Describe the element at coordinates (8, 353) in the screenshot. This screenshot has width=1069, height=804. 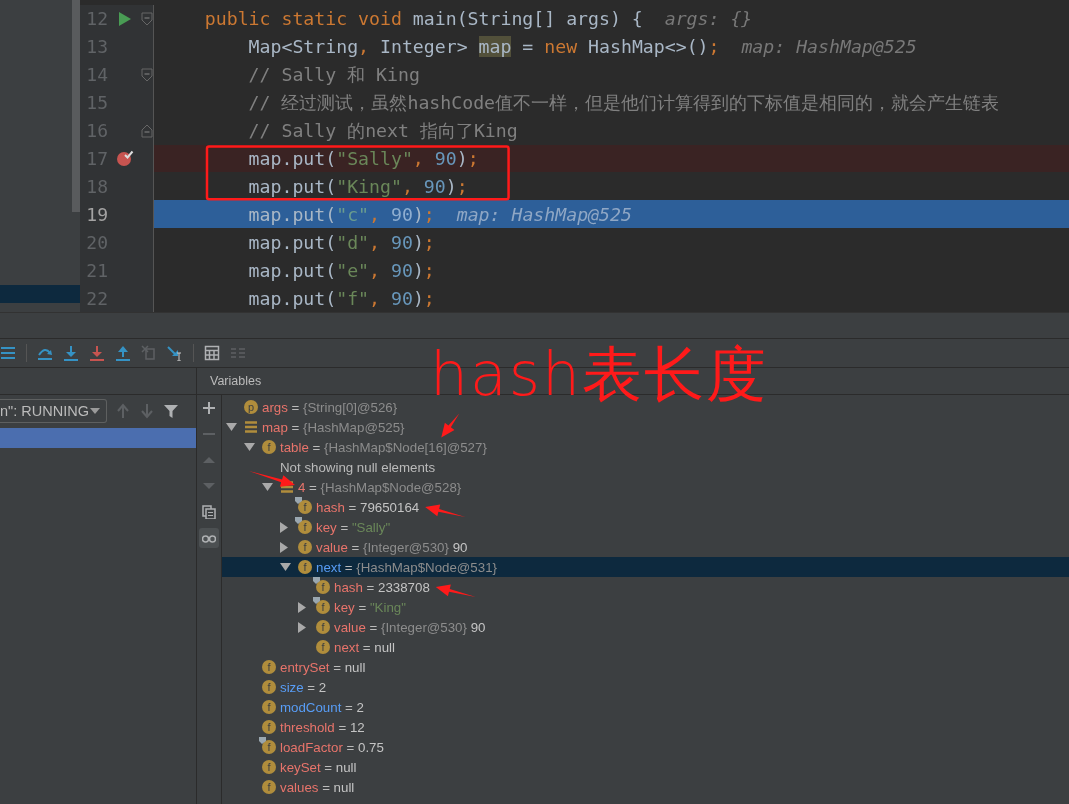
I see `menu-icon` at that location.